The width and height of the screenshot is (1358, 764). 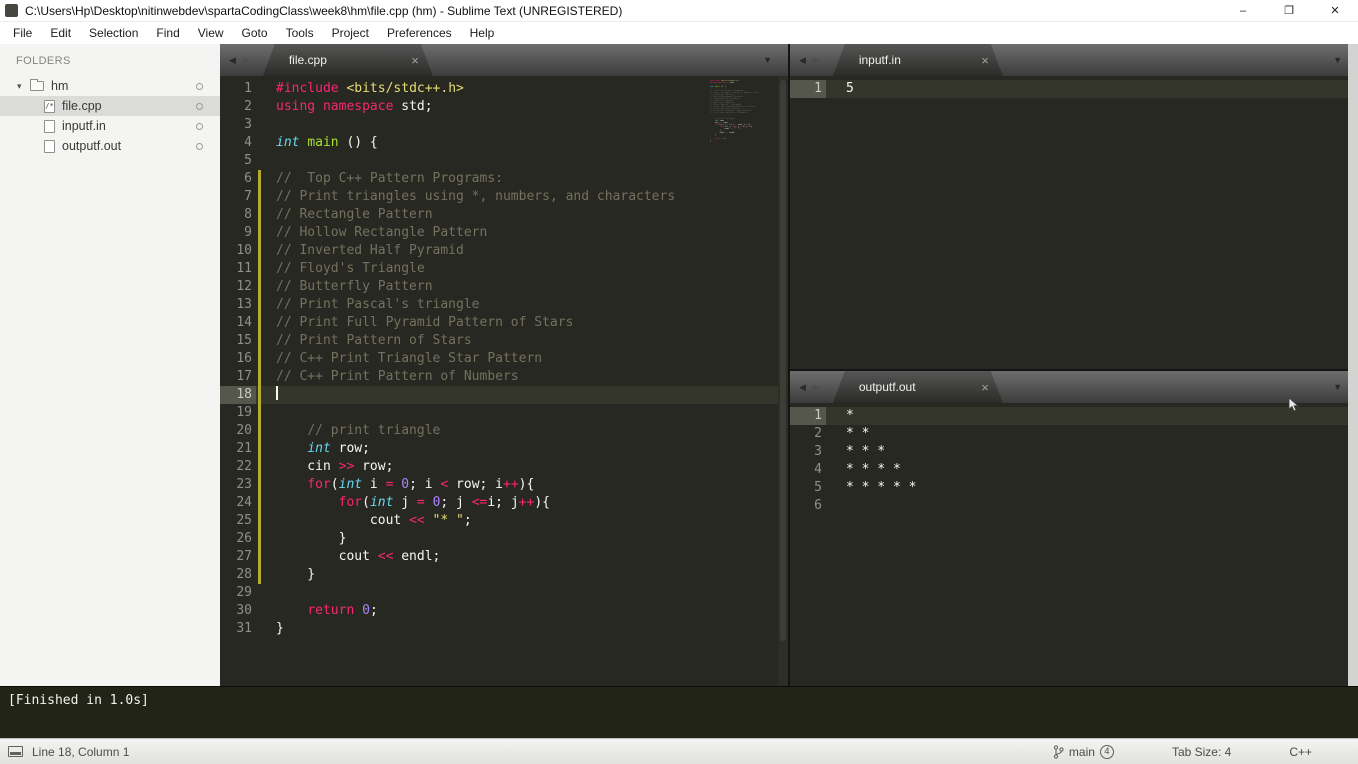 I want to click on tab-file-cpp: file.cpp ×, so click(x=348, y=60).